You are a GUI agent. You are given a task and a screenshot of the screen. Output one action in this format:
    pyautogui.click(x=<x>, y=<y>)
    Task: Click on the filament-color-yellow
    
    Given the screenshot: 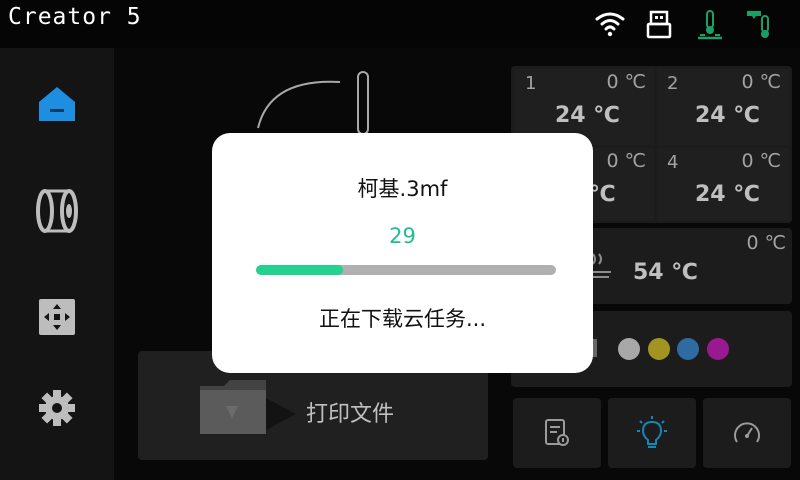 What is the action you would take?
    pyautogui.click(x=659, y=349)
    